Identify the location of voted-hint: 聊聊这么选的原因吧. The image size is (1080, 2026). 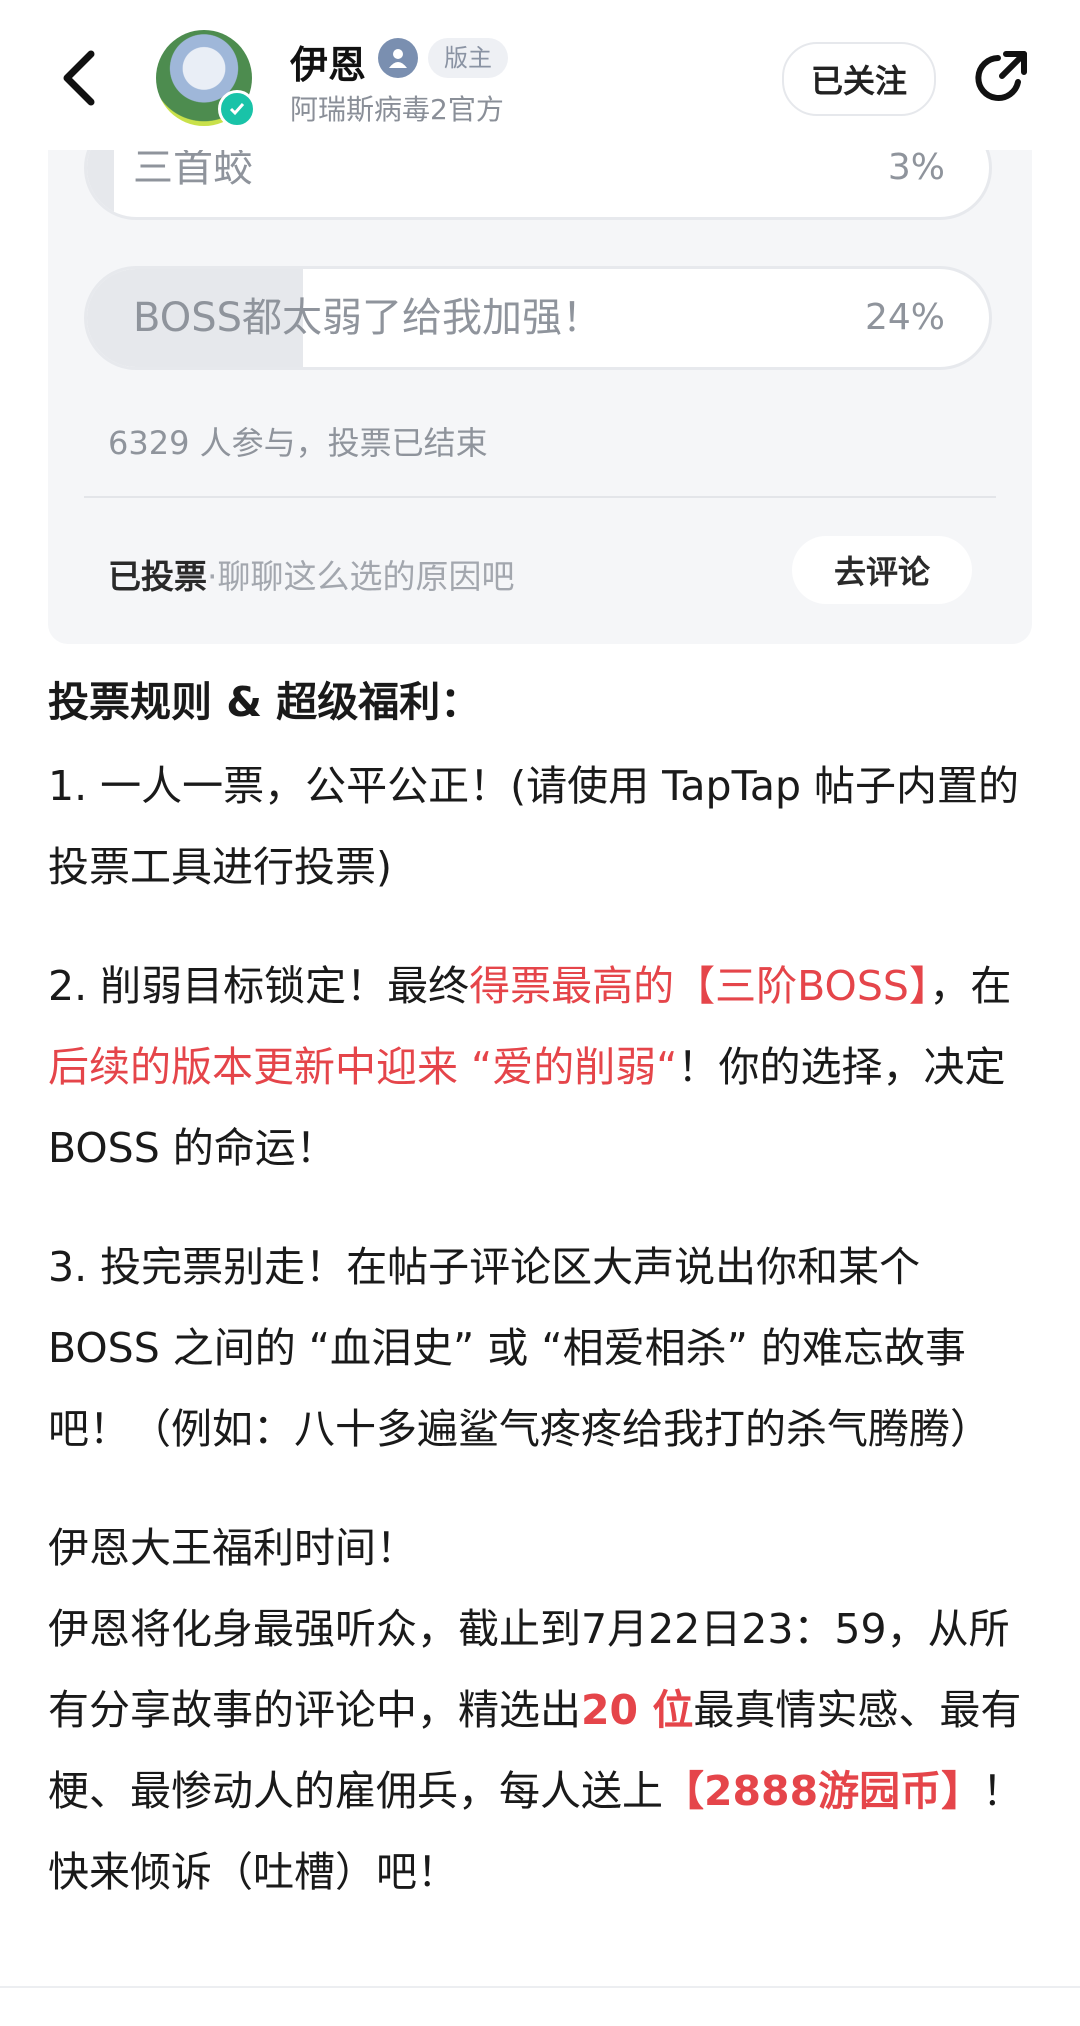
(366, 576).